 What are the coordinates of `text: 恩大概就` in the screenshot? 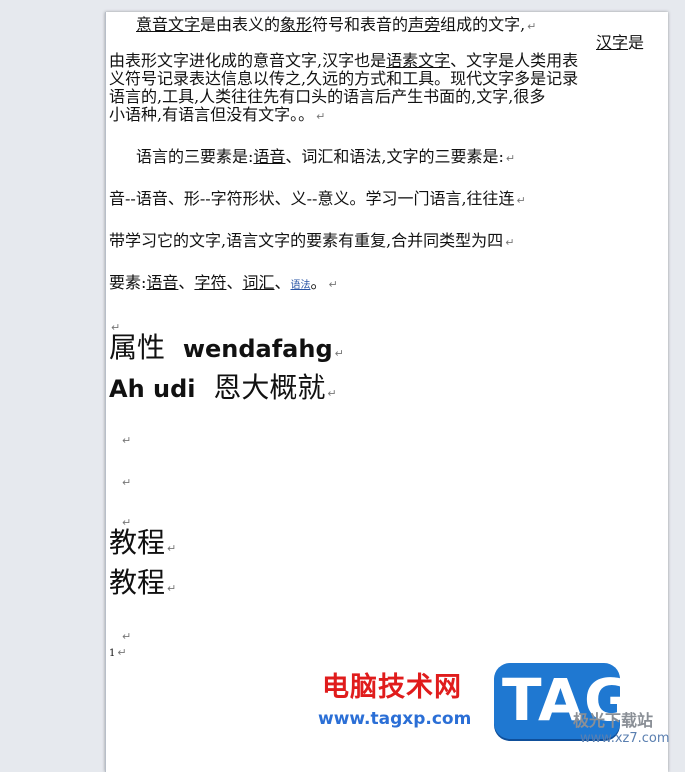 It's located at (269, 387).